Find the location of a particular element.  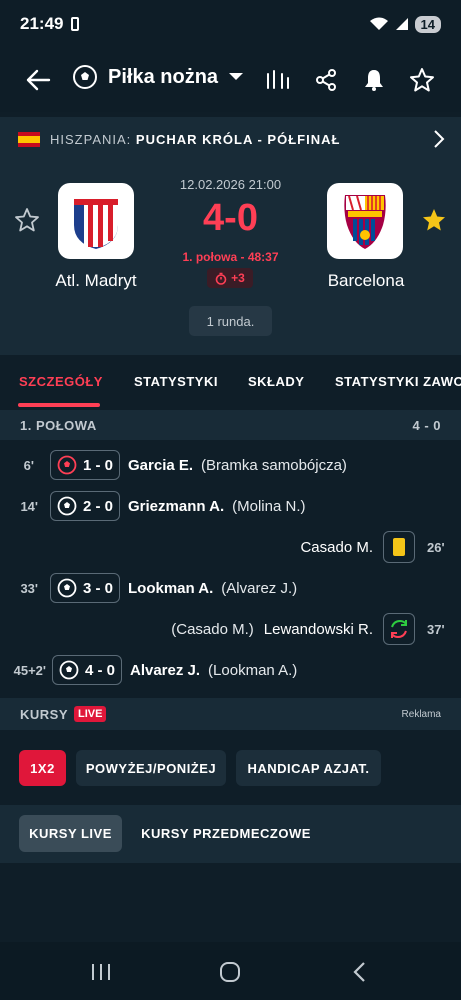

sport-selector: Piłka nożna is located at coordinates (158, 77).